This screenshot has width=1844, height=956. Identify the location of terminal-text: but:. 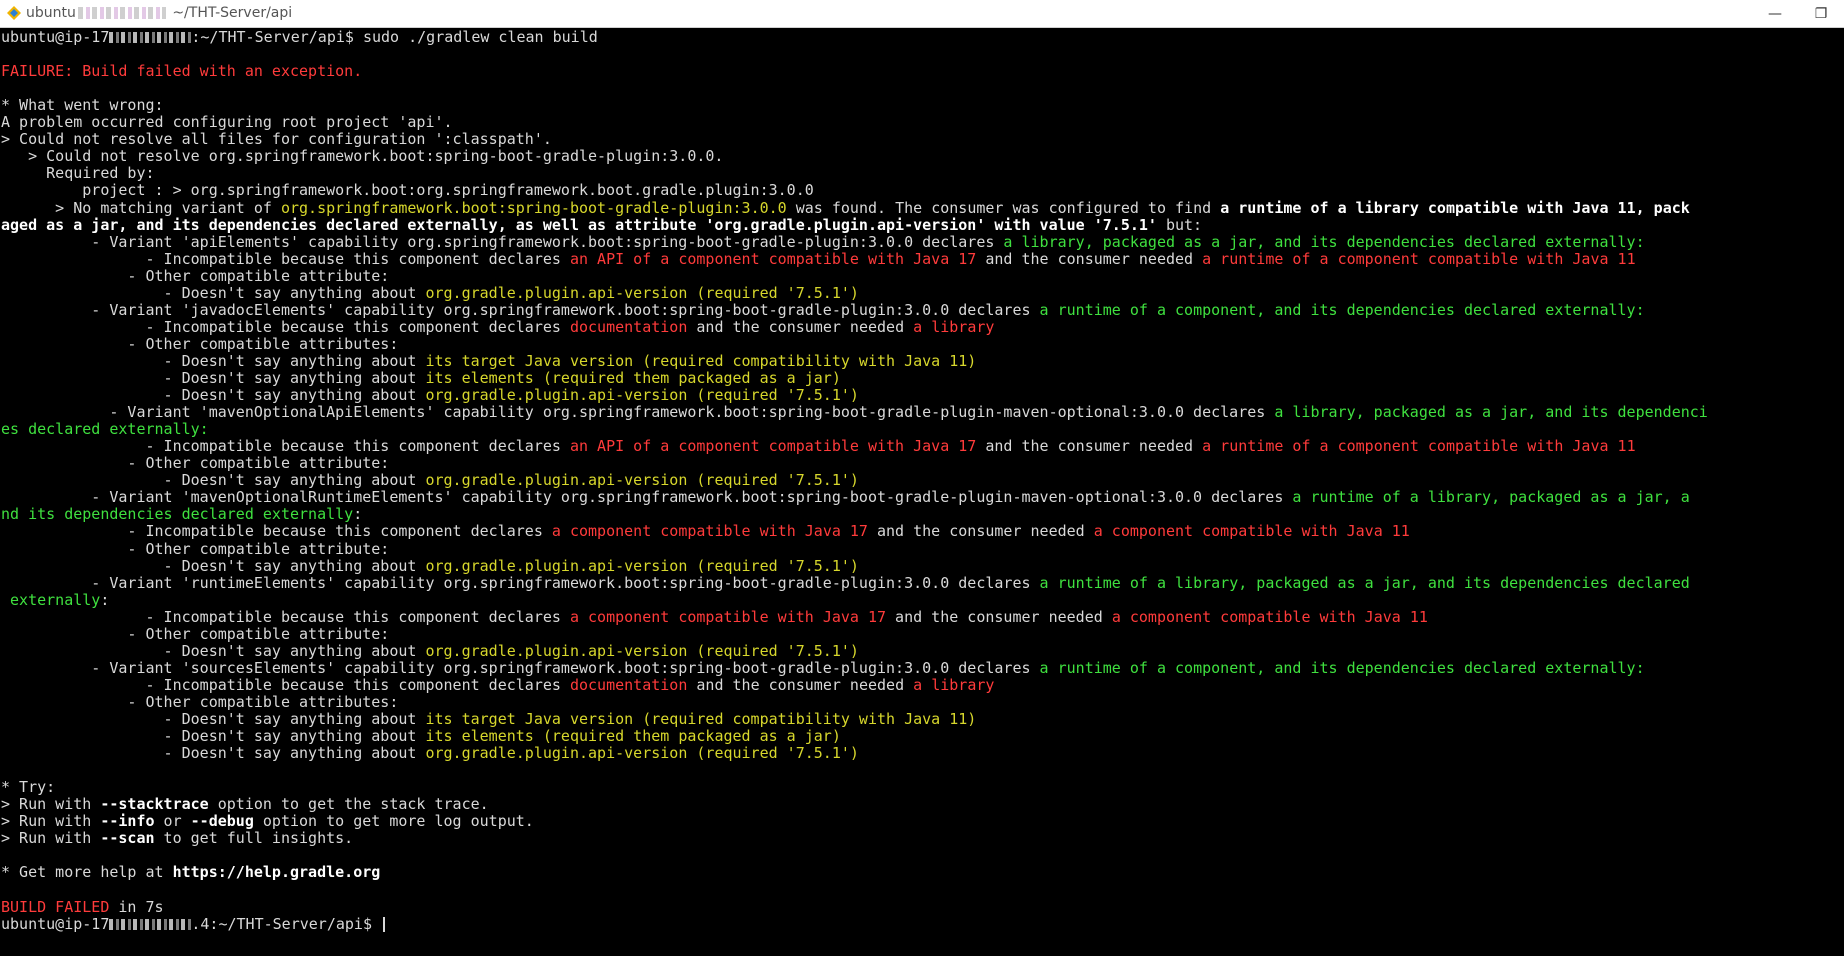
(1179, 225).